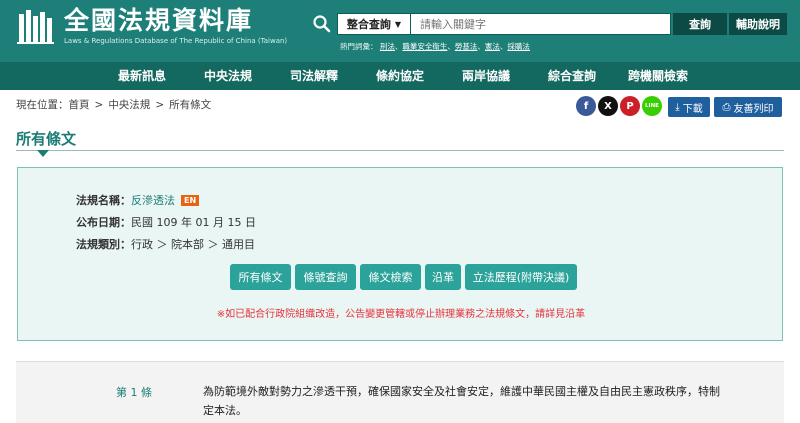 Image resolution: width=800 pixels, height=423 pixels. What do you see at coordinates (572, 76) in the screenshot?
I see `nav-item-integrated-search: 綜合查詢` at bounding box center [572, 76].